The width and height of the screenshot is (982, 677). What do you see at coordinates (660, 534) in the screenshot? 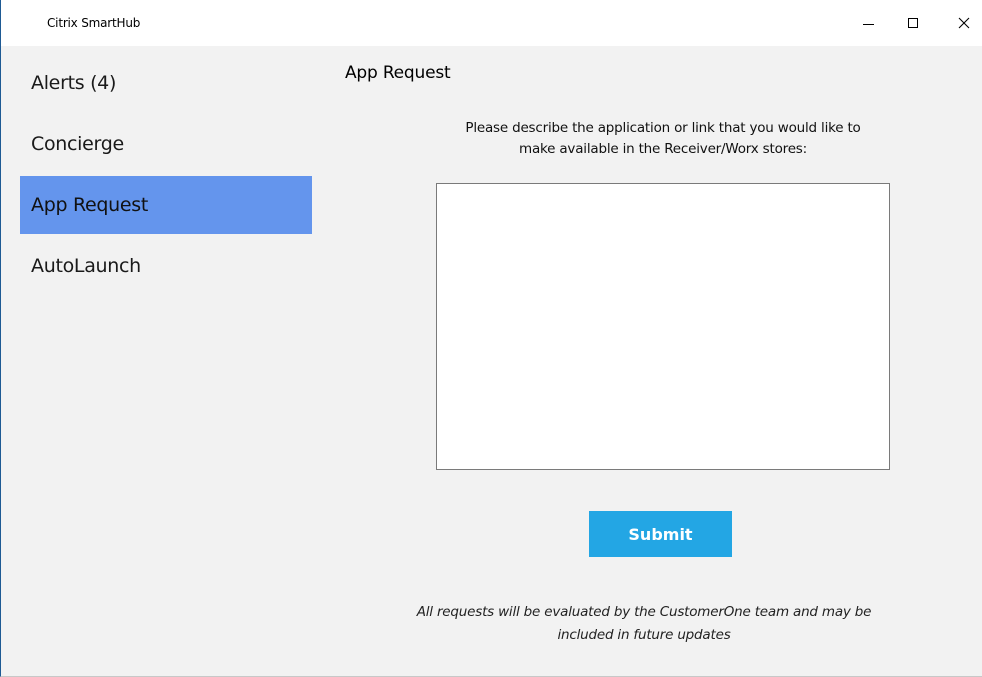
I see `submit-button: Submit` at bounding box center [660, 534].